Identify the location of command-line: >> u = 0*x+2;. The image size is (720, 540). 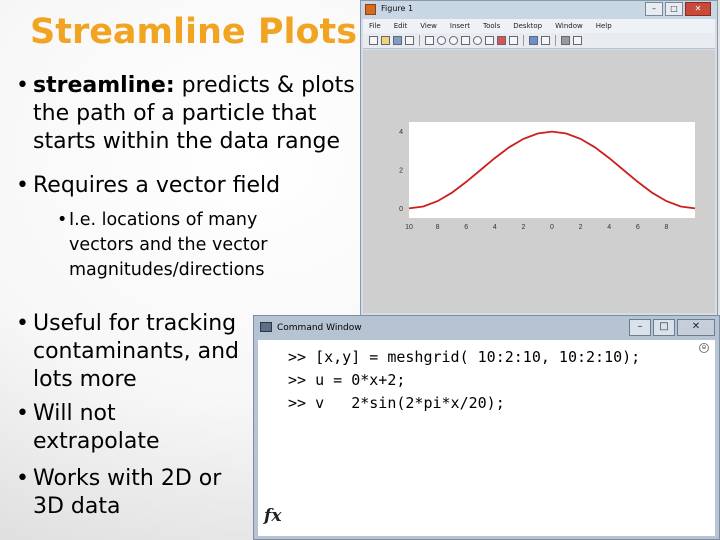
(347, 380).